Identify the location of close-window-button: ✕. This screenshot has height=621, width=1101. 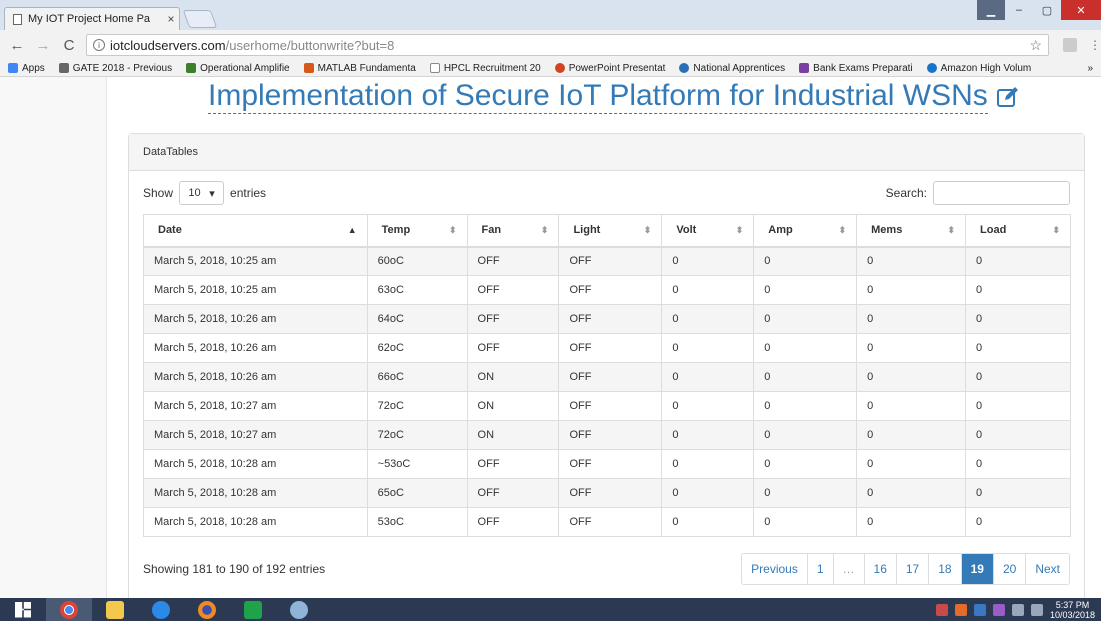
(1081, 10).